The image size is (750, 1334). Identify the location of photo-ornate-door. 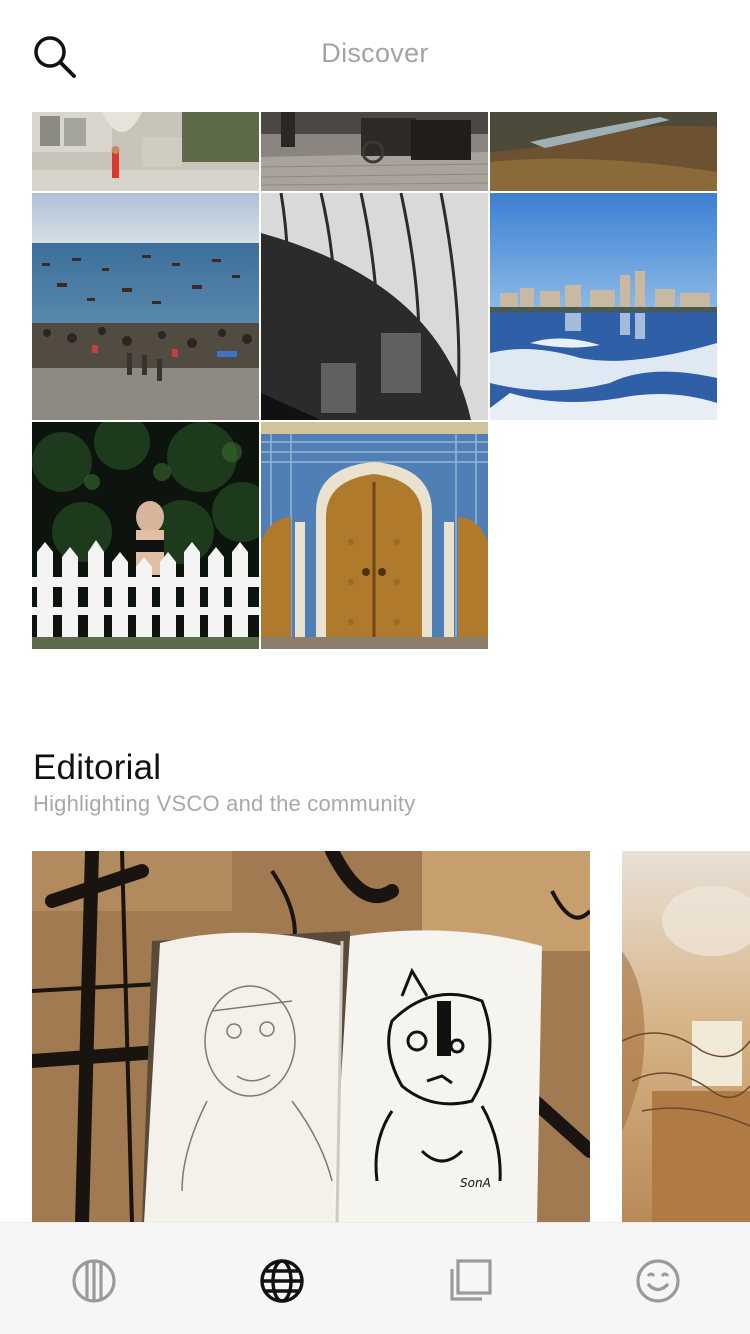
(374, 535).